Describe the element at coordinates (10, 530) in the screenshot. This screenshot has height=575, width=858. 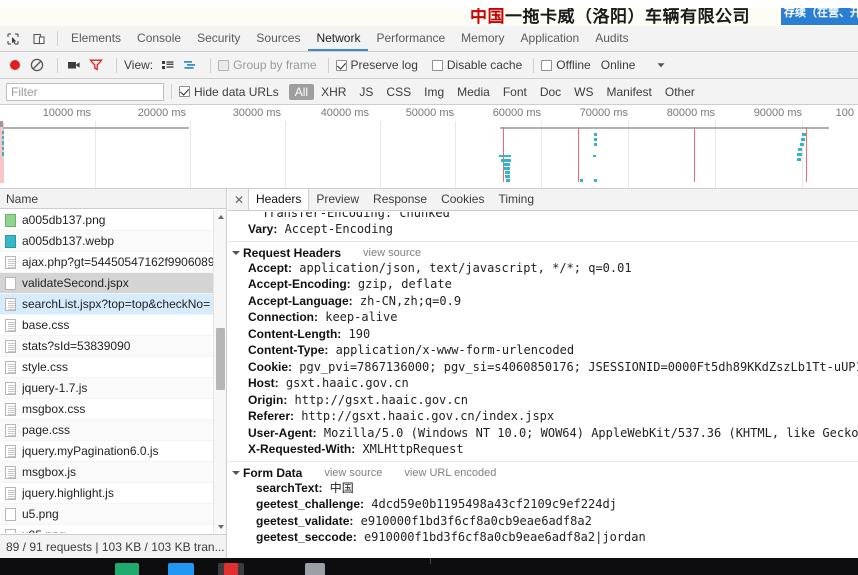
I see `image-grey-icon` at that location.